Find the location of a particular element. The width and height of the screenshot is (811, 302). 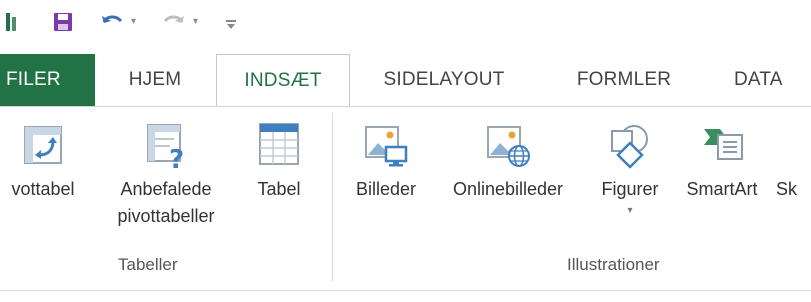

table-button: Tabel is located at coordinates (279, 159).